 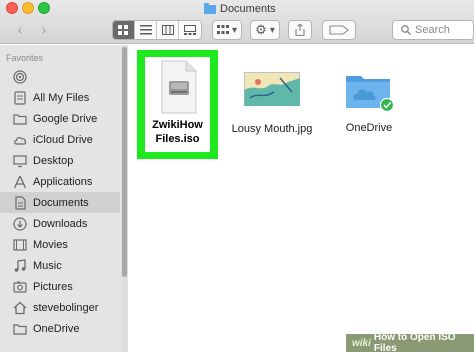 I want to click on sidebar-item-label: stevebolinger, so click(x=66, y=307).